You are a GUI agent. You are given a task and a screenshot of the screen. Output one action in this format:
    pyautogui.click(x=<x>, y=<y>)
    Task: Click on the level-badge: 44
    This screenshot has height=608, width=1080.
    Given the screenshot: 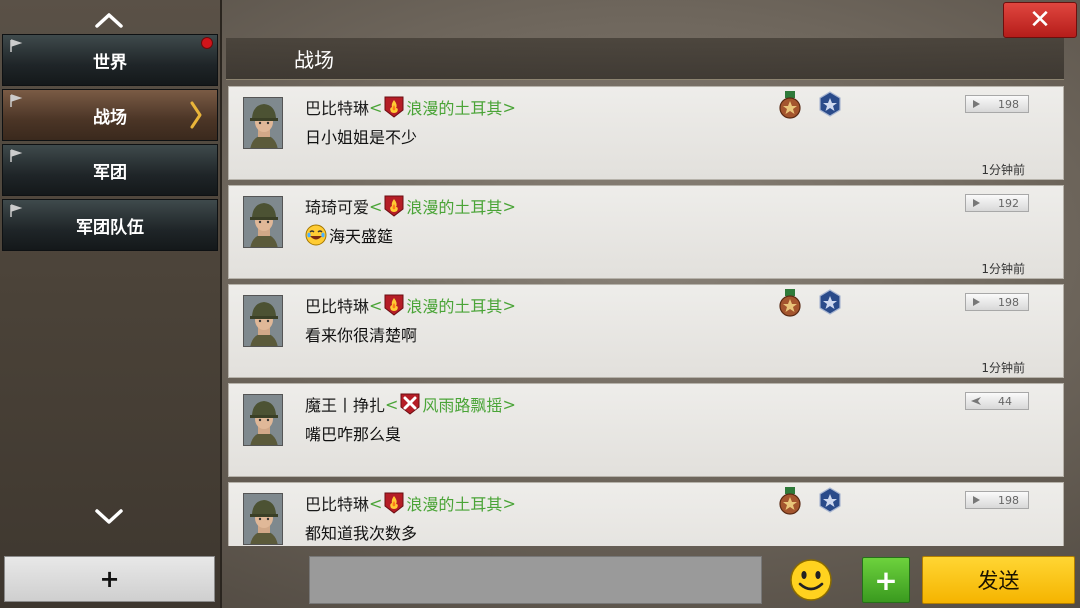 What is the action you would take?
    pyautogui.click(x=997, y=401)
    